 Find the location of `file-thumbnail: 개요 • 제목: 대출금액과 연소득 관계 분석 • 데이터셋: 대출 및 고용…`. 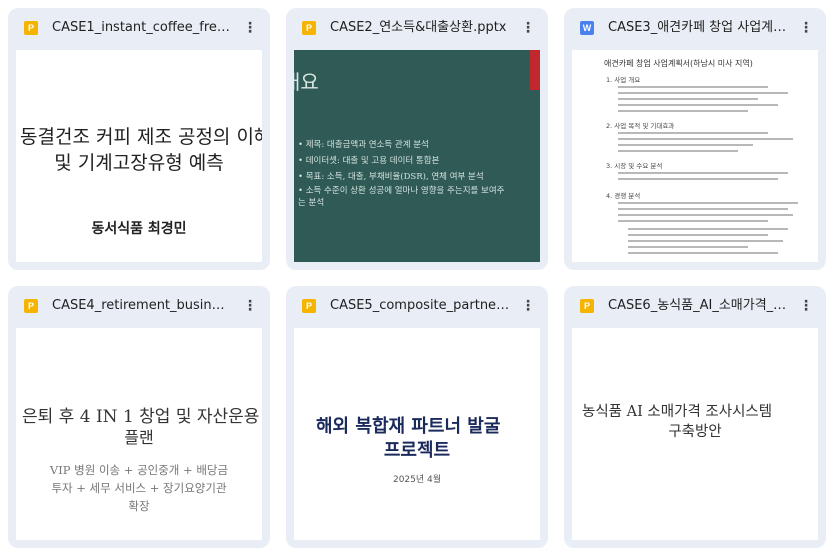

file-thumbnail: 개요 • 제목: 대출금액과 연소득 관계 분석 • 데이터셋: 대출 및 고용… is located at coordinates (417, 156).